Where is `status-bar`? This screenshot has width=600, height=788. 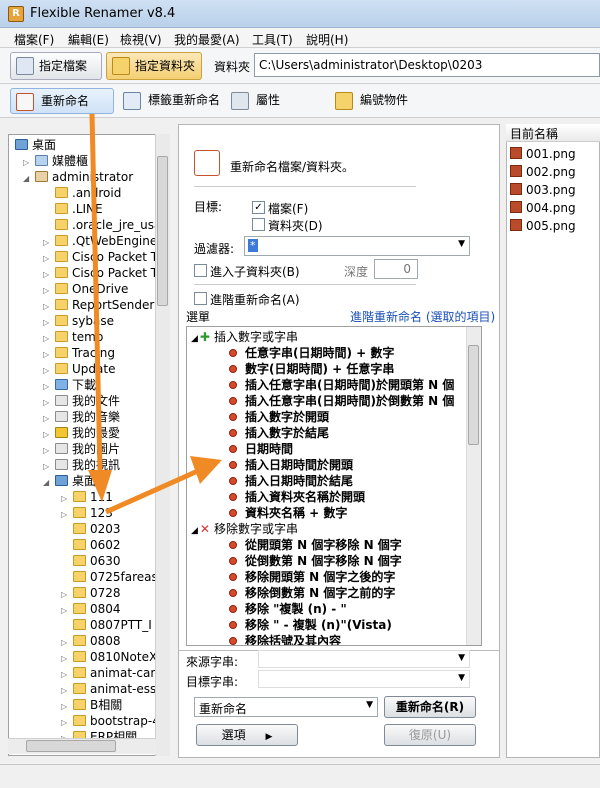
status-bar is located at coordinates (300, 776).